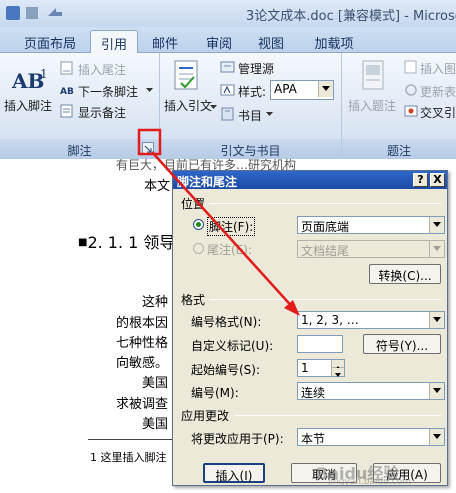 The width and height of the screenshot is (456, 493). Describe the element at coordinates (155, 302) in the screenshot. I see `doc-paragraph-line: 这种` at that location.